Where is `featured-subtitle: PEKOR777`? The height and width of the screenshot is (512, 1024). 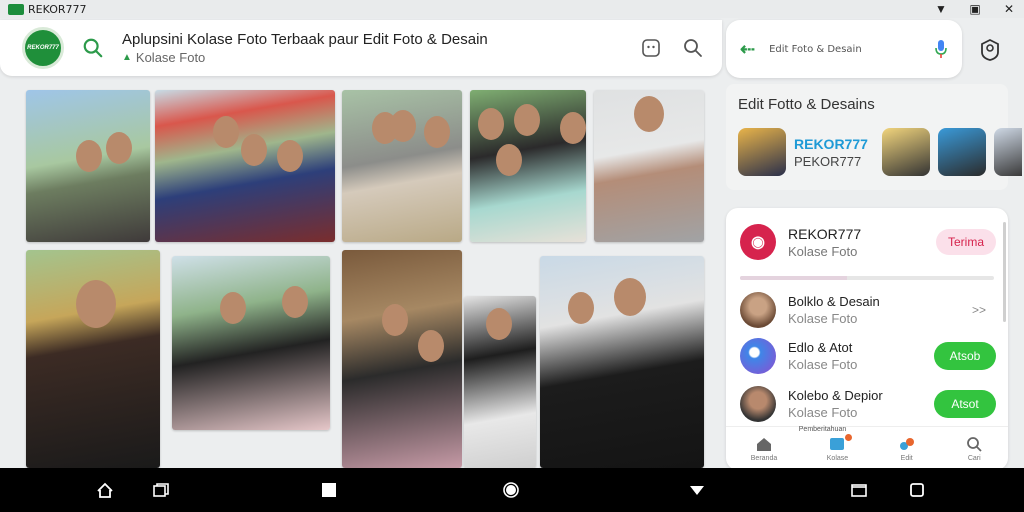
featured-subtitle: PEKOR777 is located at coordinates (828, 161).